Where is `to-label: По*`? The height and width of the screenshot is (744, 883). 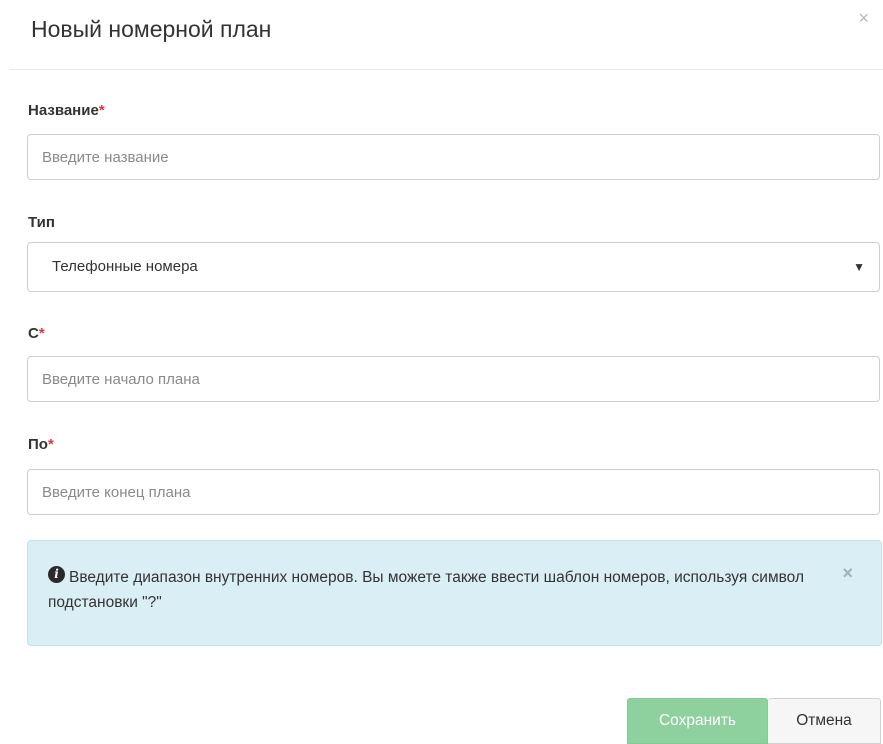 to-label: По* is located at coordinates (41, 445).